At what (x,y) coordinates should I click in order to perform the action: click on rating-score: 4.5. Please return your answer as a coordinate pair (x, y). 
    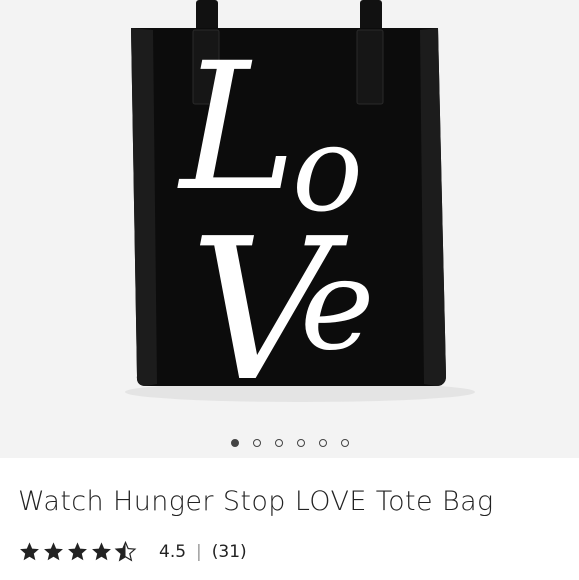
    Looking at the image, I should click on (173, 552).